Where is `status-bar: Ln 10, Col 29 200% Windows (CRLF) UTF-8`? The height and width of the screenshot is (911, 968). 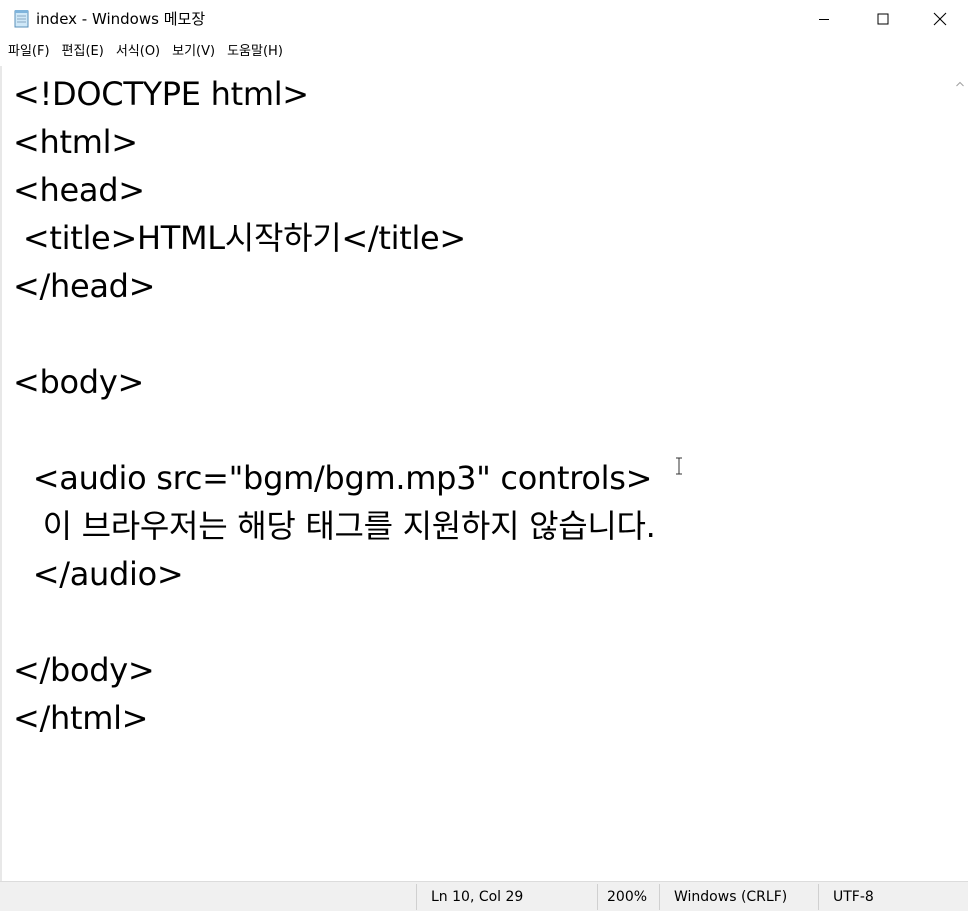 status-bar: Ln 10, Col 29 200% Windows (CRLF) UTF-8 is located at coordinates (484, 896).